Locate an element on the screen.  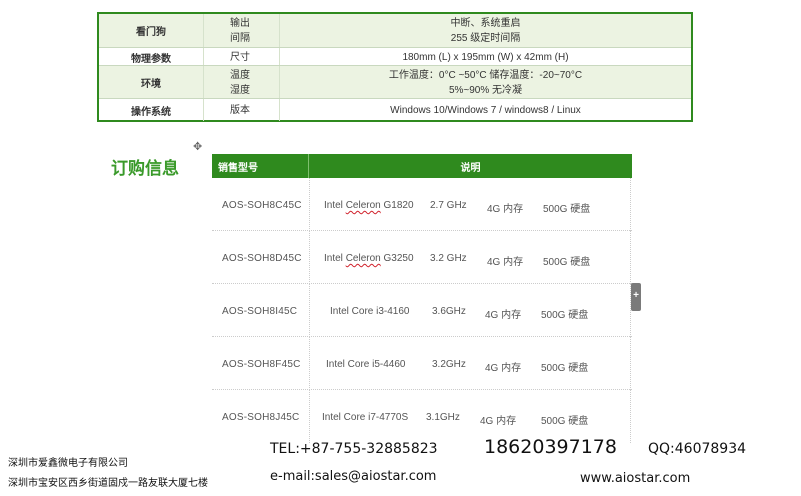
model-number: AOS-SOH8C45C is located at coordinates (262, 205).